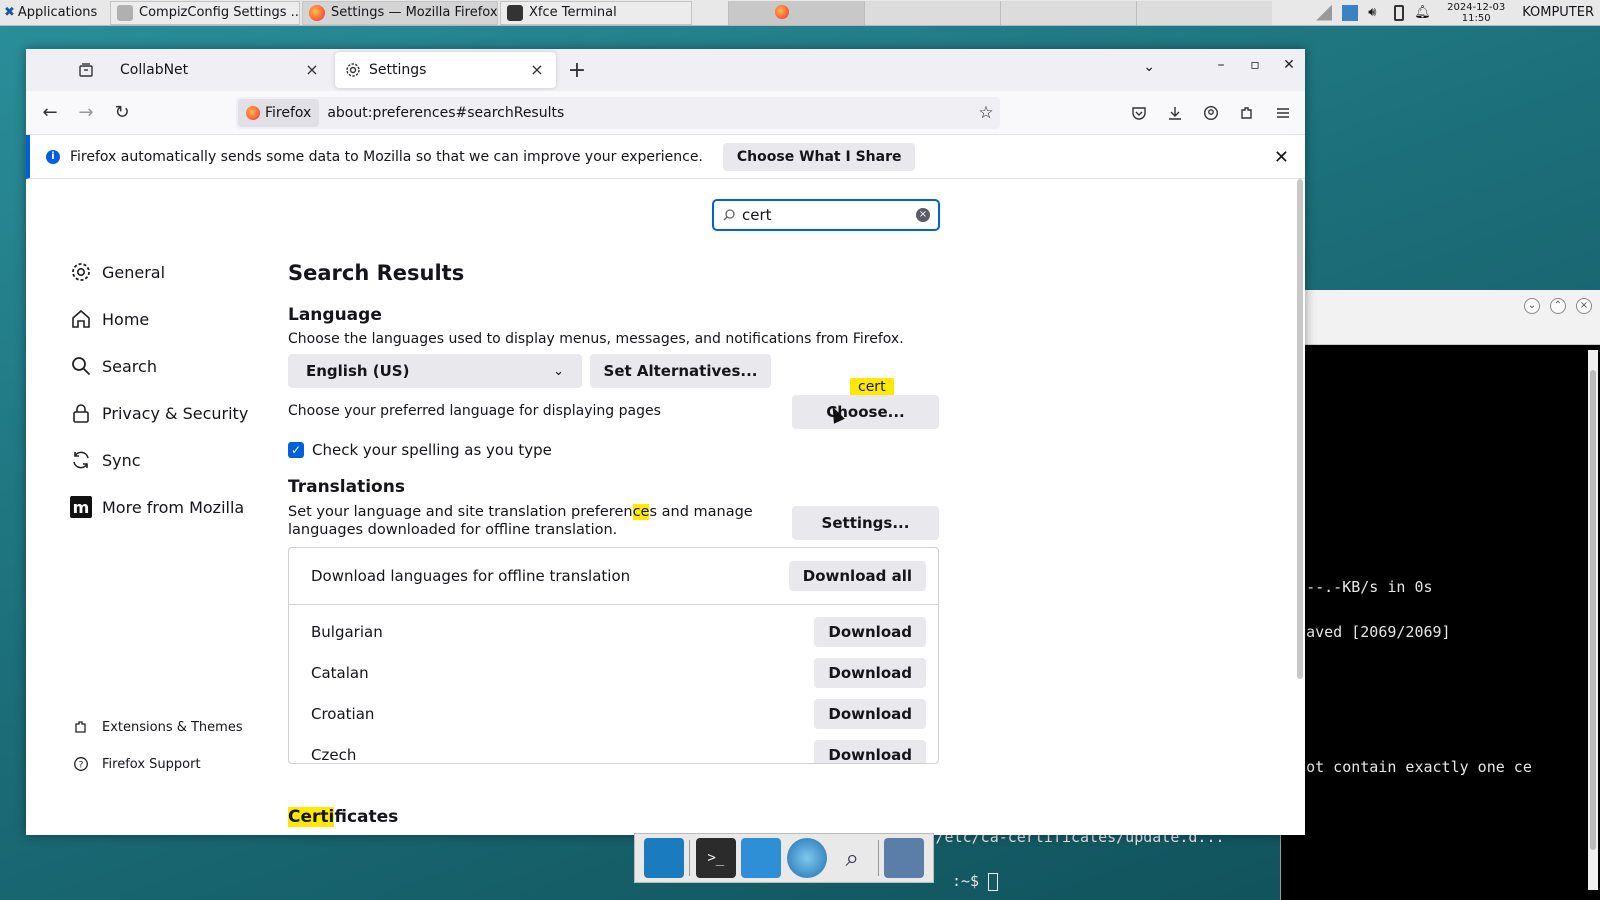 This screenshot has width=1600, height=900. What do you see at coordinates (1281, 157) in the screenshot?
I see `close-icon: ✕` at bounding box center [1281, 157].